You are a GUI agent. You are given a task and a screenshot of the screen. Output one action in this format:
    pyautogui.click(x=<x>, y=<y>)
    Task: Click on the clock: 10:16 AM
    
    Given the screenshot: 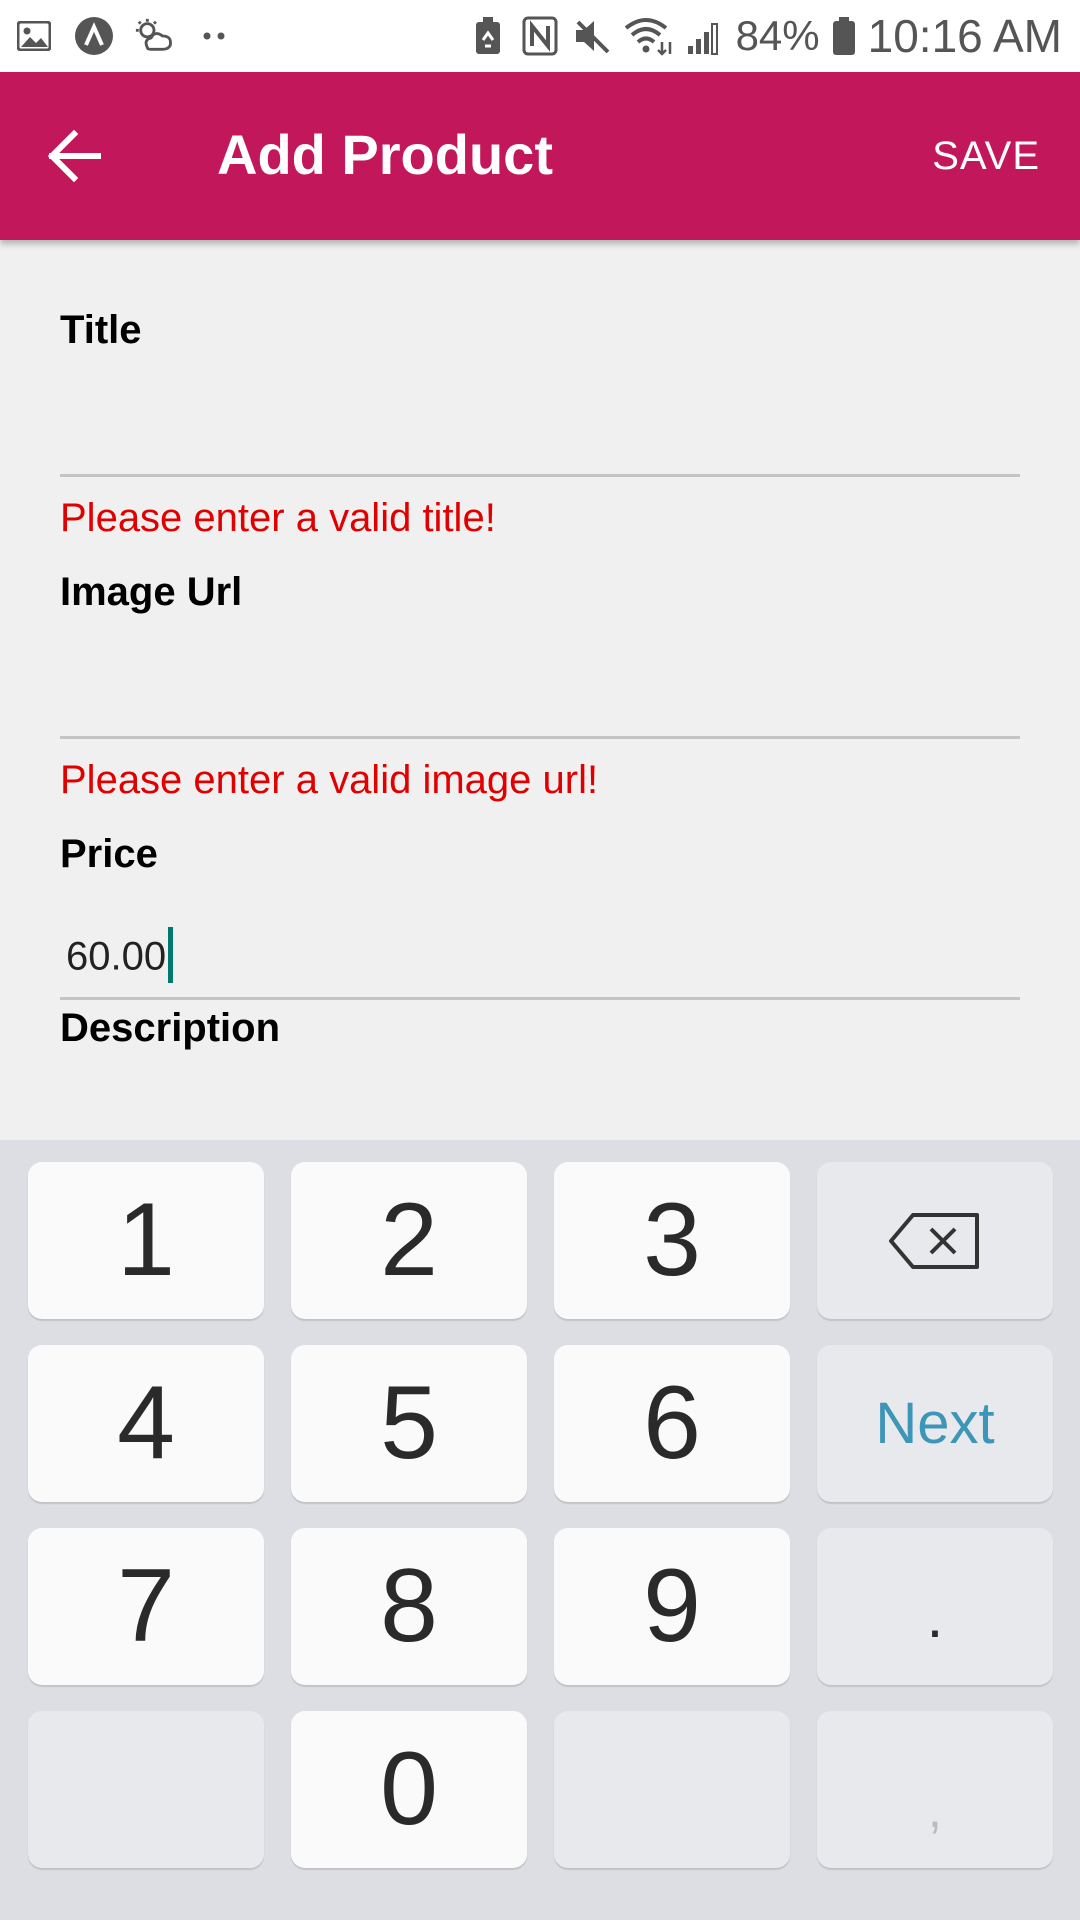 What is the action you would take?
    pyautogui.click(x=964, y=36)
    